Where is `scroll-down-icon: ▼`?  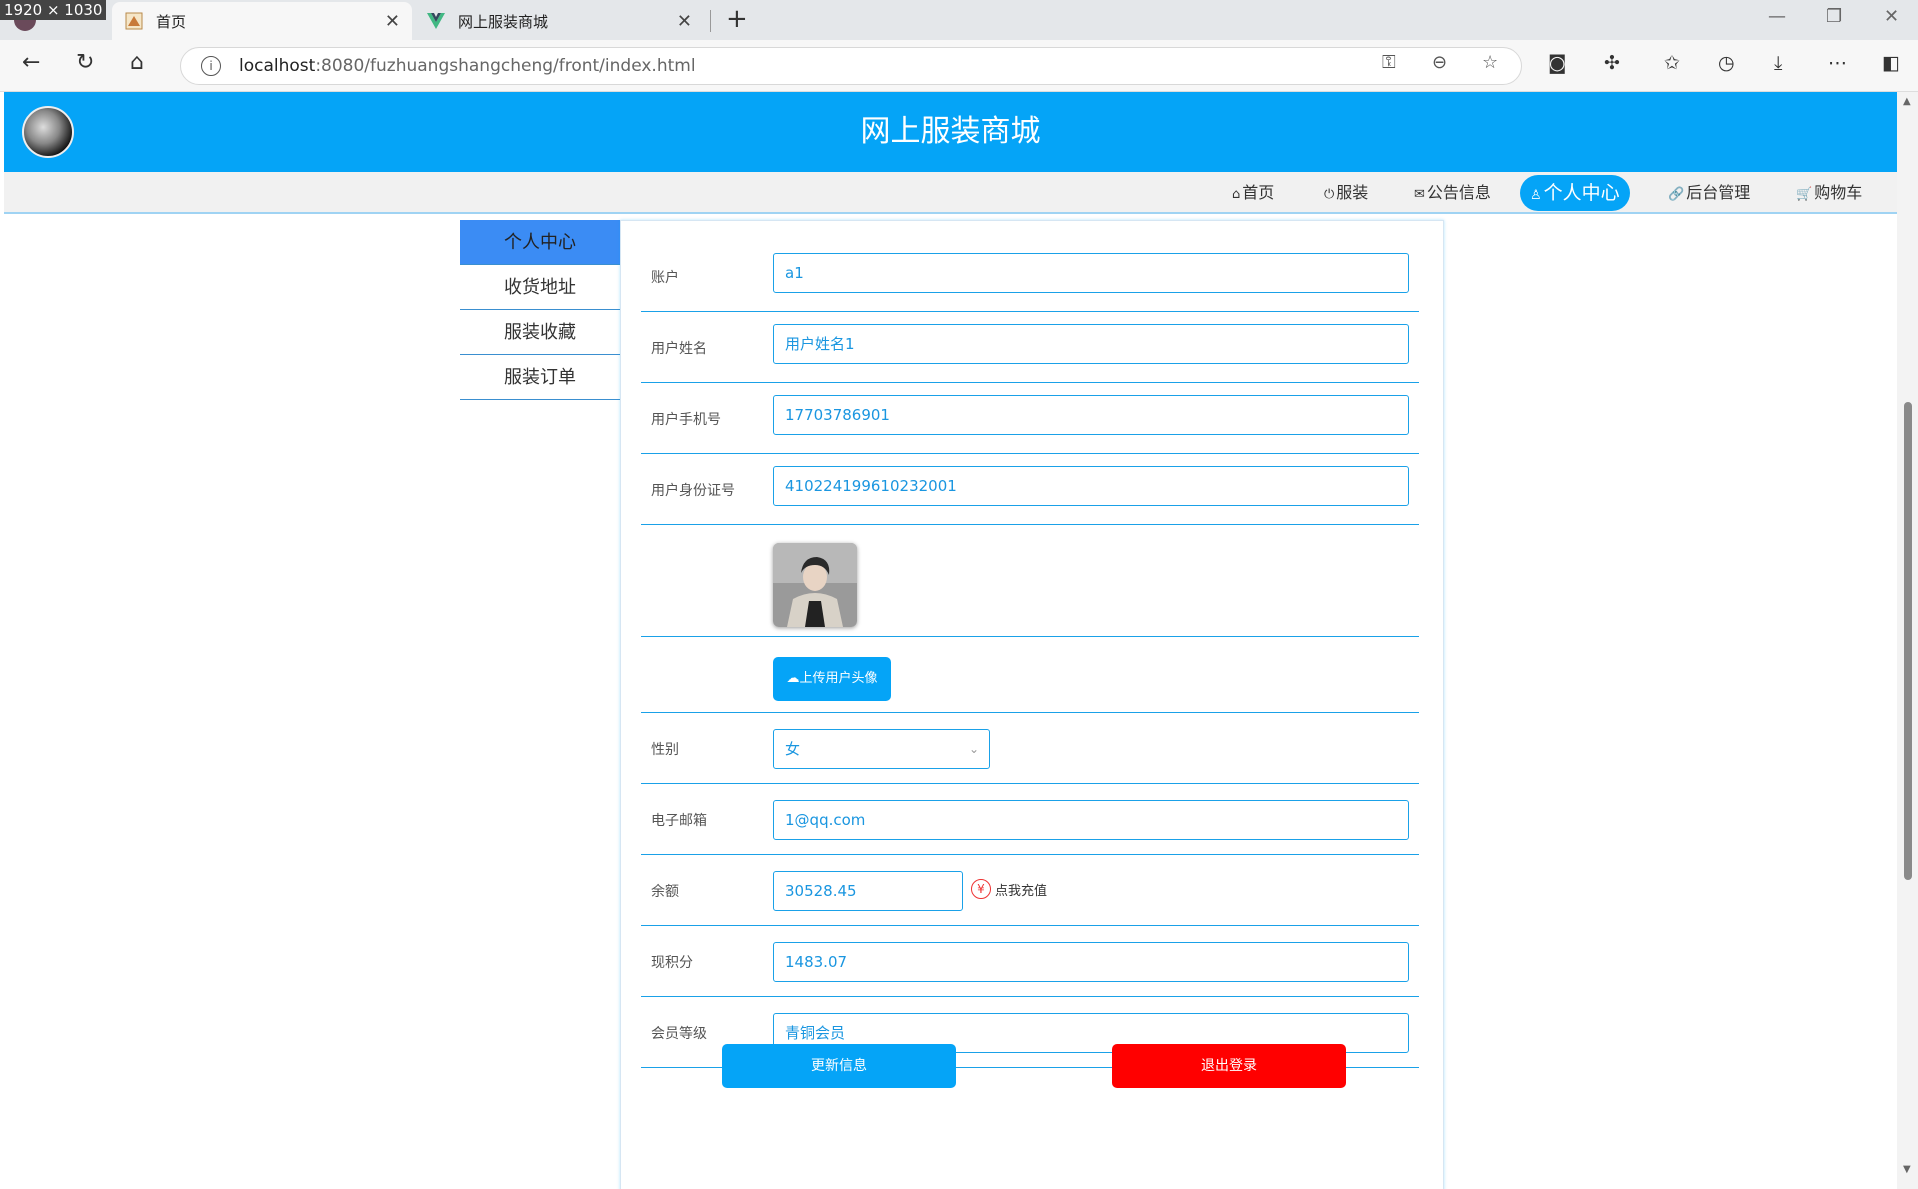 scroll-down-icon: ▼ is located at coordinates (1907, 1169).